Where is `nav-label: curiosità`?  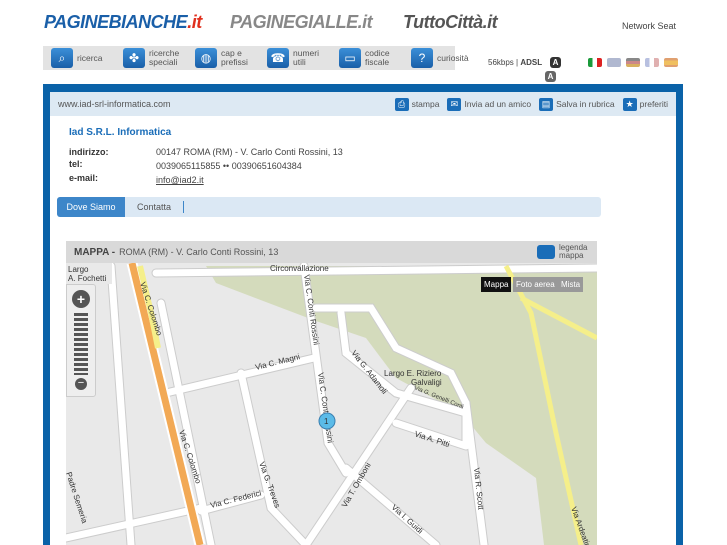
nav-label: curiosità is located at coordinates (453, 57).